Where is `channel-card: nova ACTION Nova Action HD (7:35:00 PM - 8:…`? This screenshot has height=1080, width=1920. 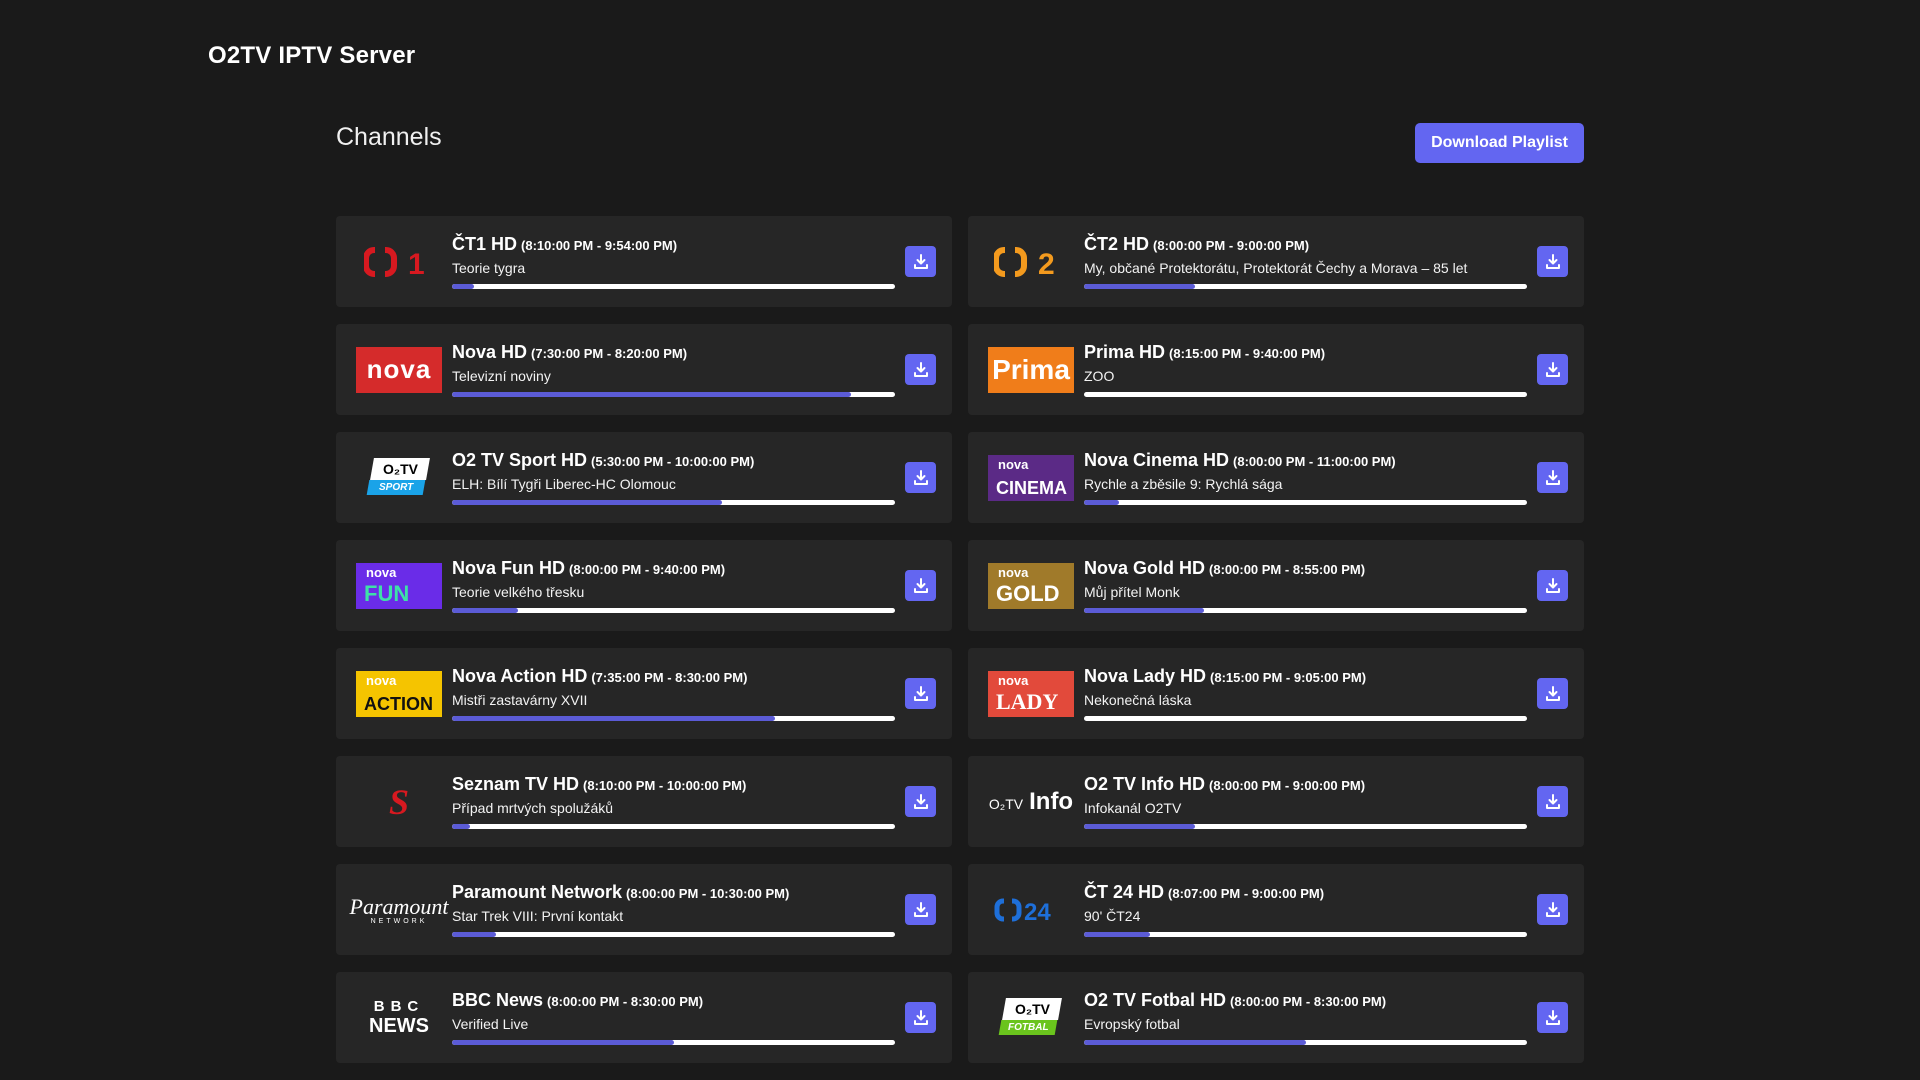 channel-card: nova ACTION Nova Action HD (7:35:00 PM - 8:… is located at coordinates (644, 693).